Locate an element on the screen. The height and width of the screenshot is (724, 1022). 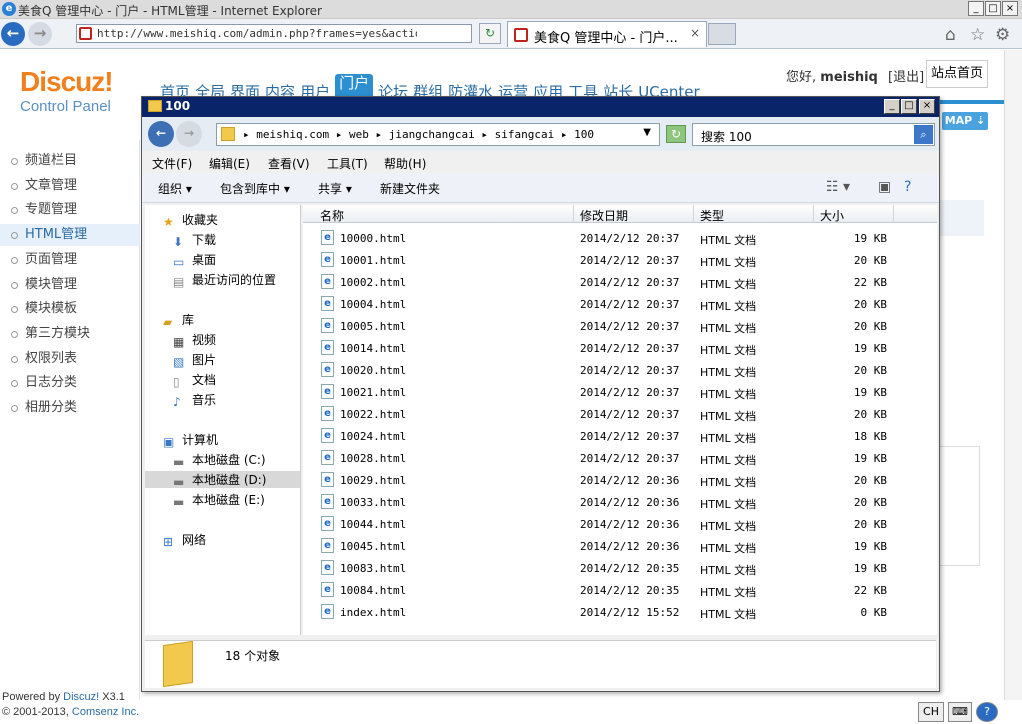
nav-pane-item: ▤ 最近访问的位置 is located at coordinates (224, 280).